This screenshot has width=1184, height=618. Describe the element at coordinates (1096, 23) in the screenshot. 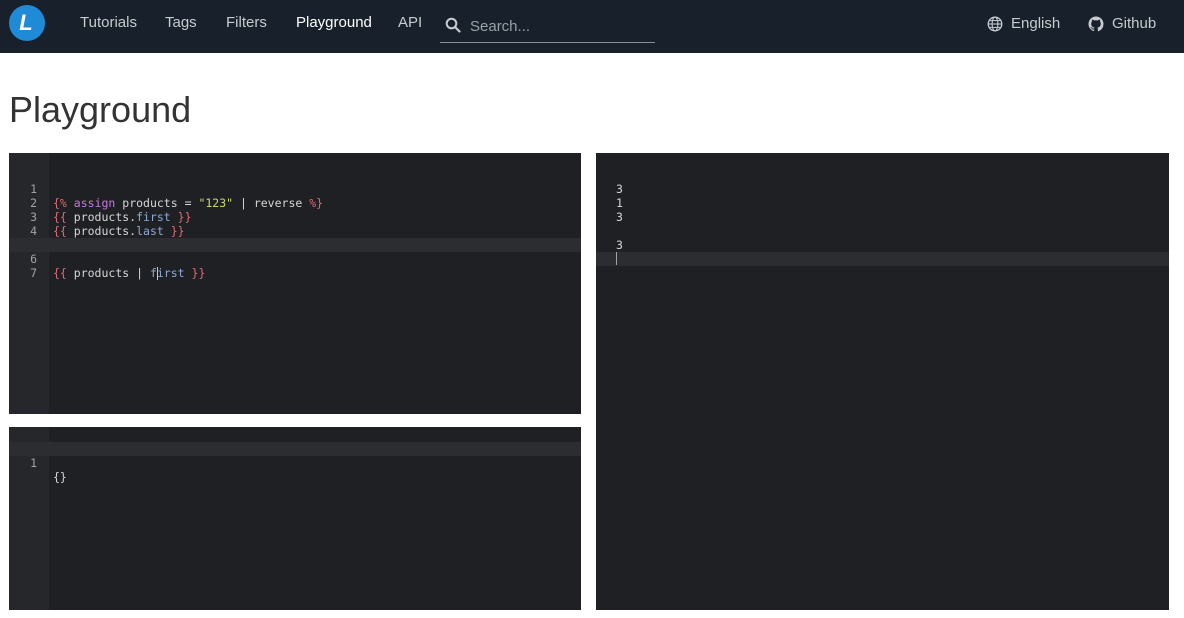

I see `github-icon` at that location.